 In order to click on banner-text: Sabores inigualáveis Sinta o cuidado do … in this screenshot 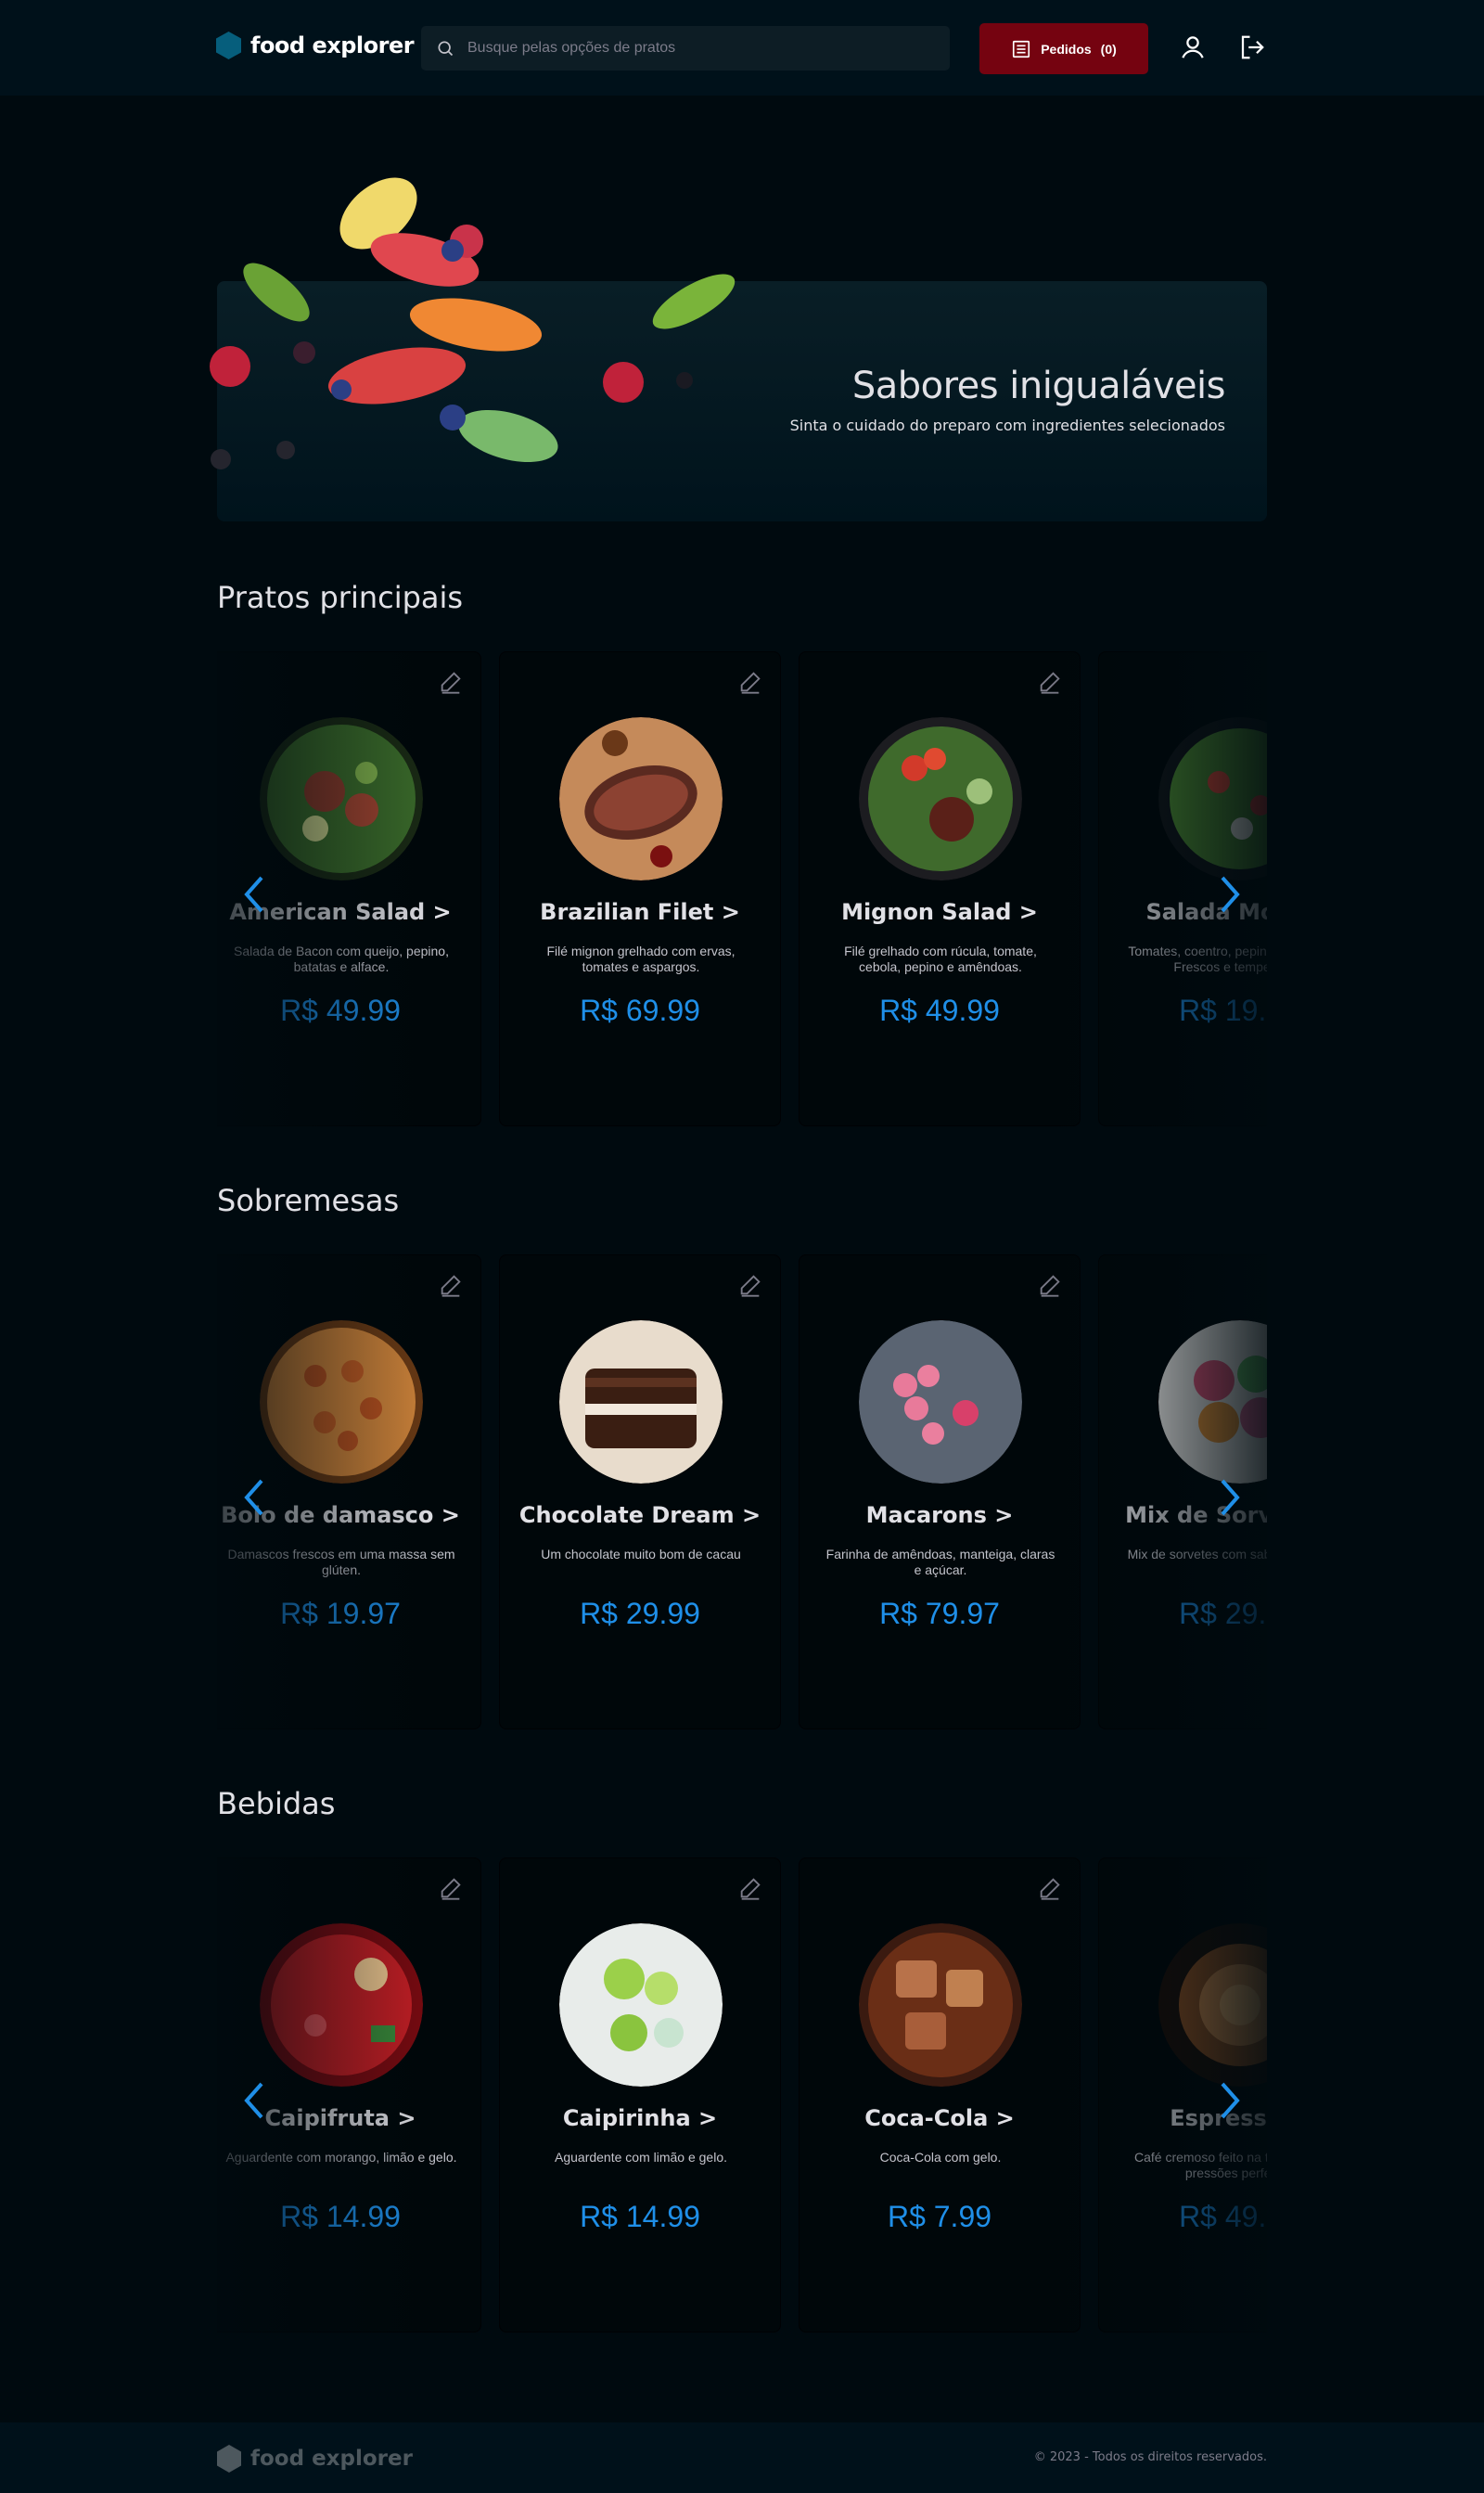, I will do `click(1007, 399)`.